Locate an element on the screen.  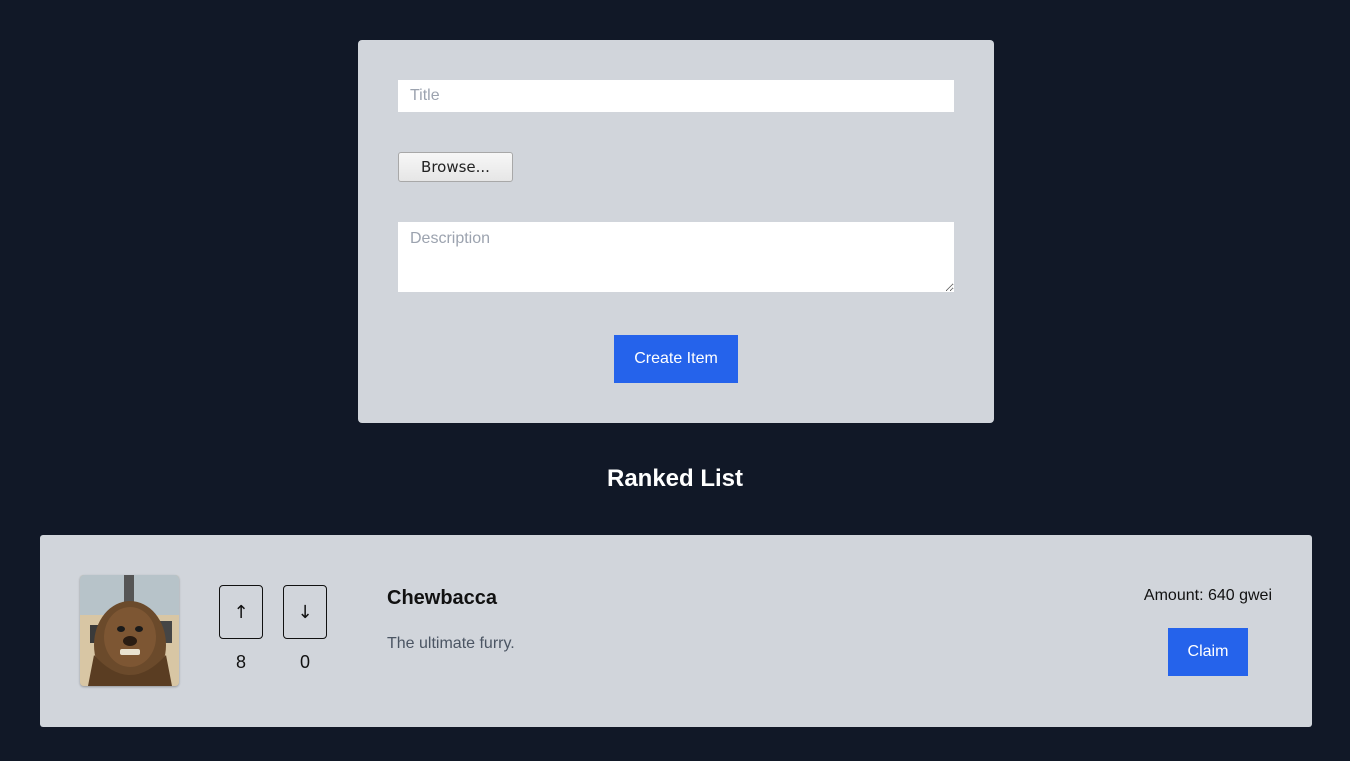
upvote-button: ↑ is located at coordinates (241, 612).